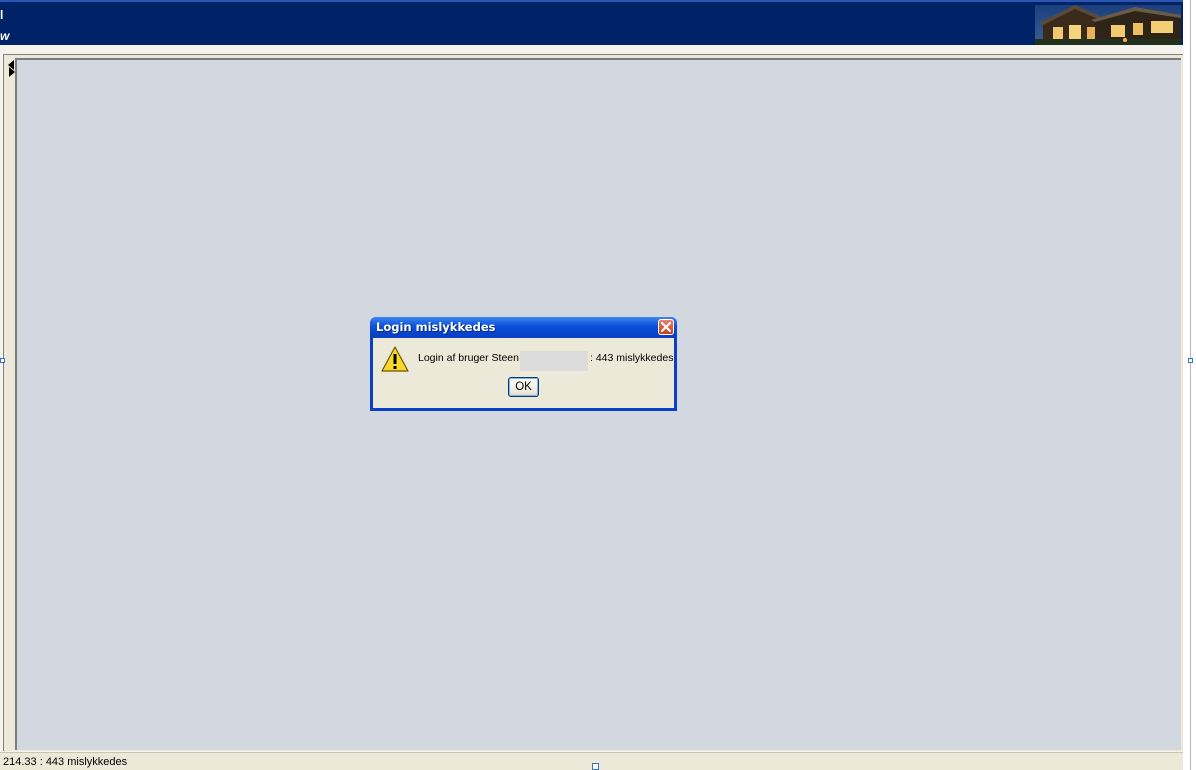  I want to click on dialog-message: Login af bruger Steen ti, so click(473, 358).